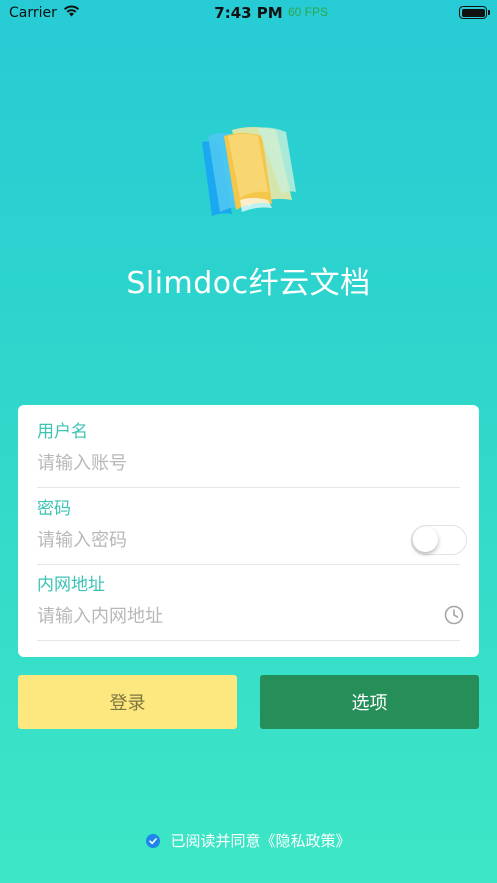 Image resolution: width=497 pixels, height=883 pixels. I want to click on app-logo-icon, so click(249, 172).